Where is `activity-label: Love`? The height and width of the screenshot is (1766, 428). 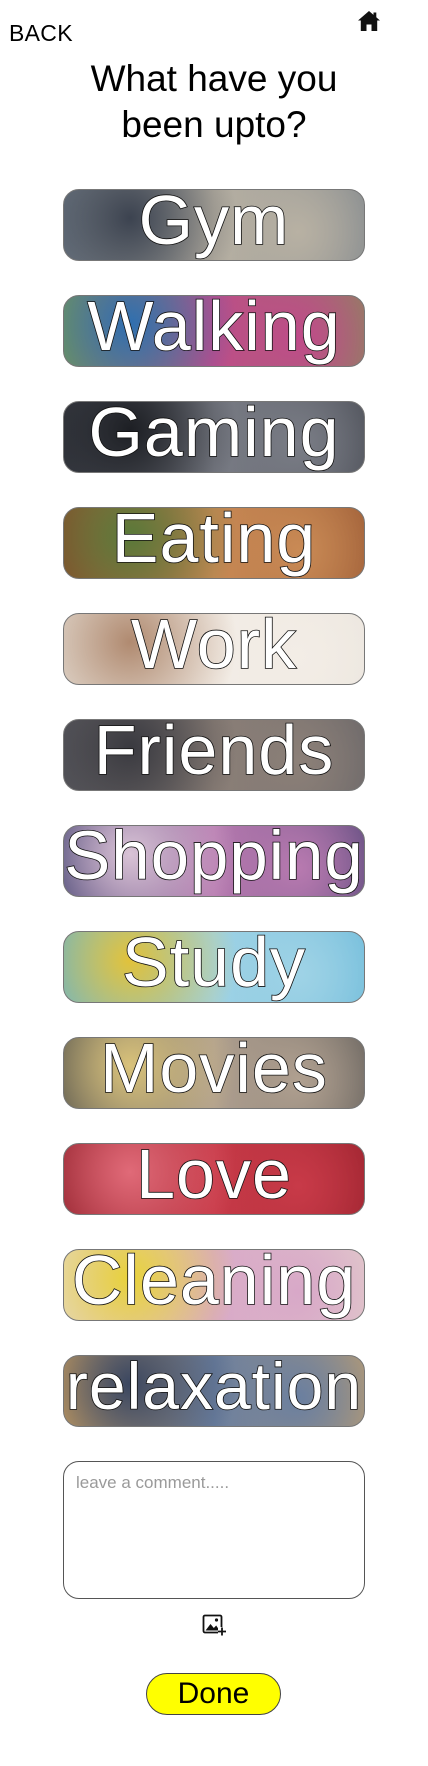 activity-label: Love is located at coordinates (213, 1178).